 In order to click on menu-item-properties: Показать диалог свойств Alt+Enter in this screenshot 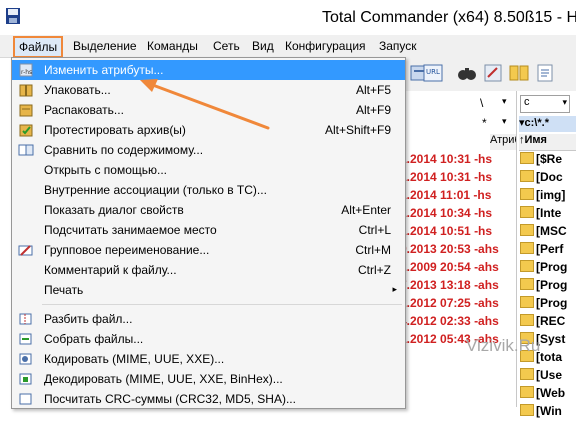, I will do `click(208, 210)`.